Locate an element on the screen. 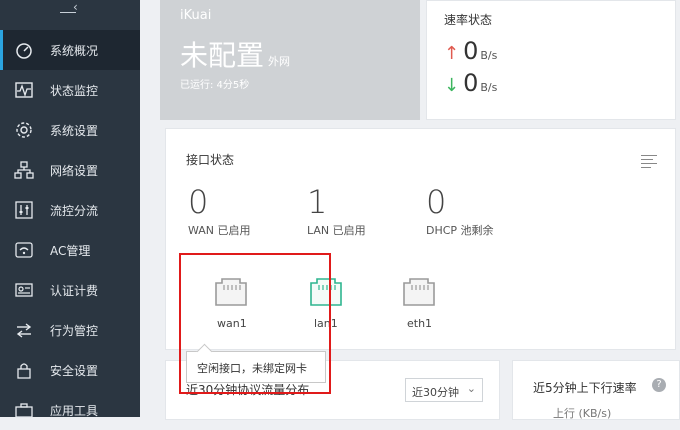 This screenshot has height=430, width=680. lan-count: 1 is located at coordinates (317, 202).